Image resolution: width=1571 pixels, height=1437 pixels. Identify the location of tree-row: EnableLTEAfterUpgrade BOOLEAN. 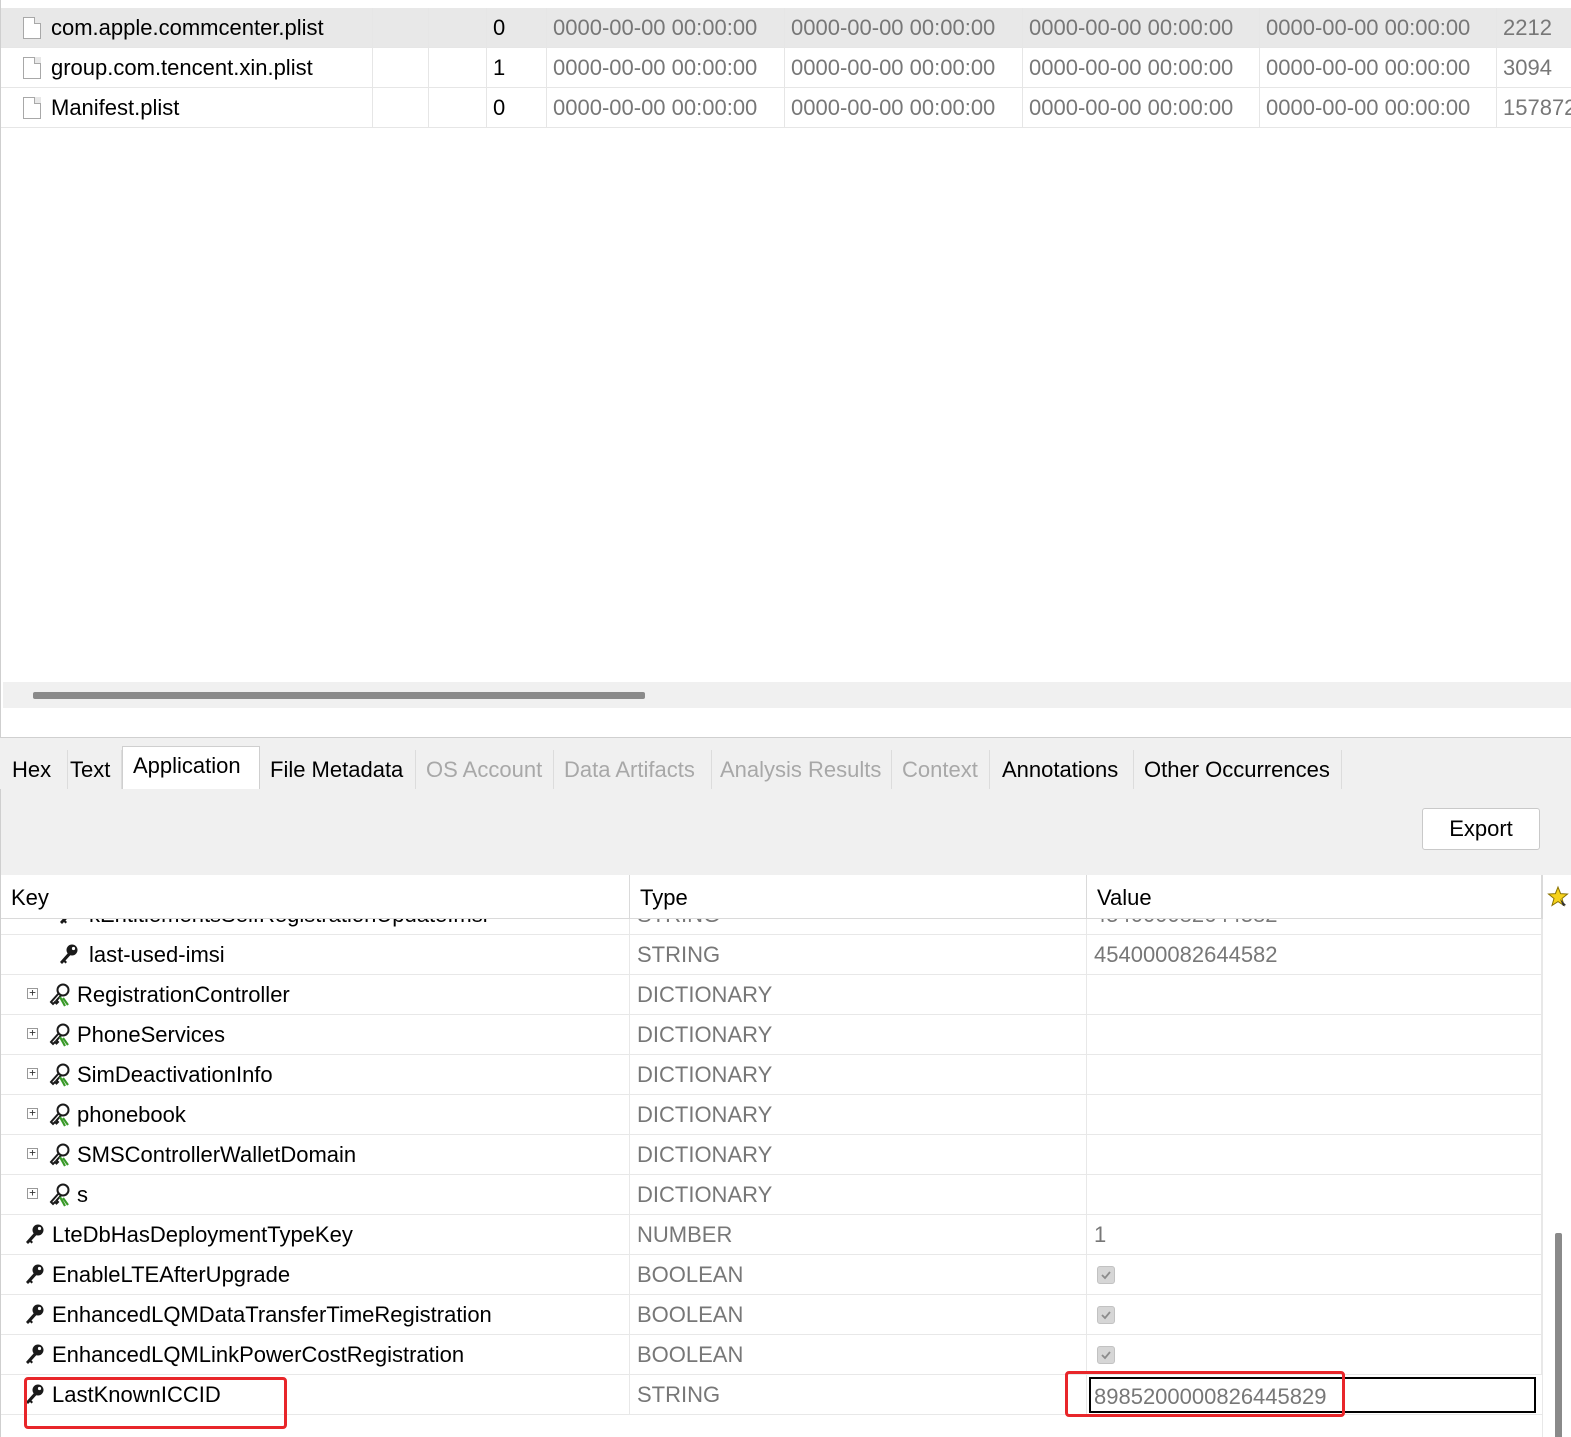
(771, 1275).